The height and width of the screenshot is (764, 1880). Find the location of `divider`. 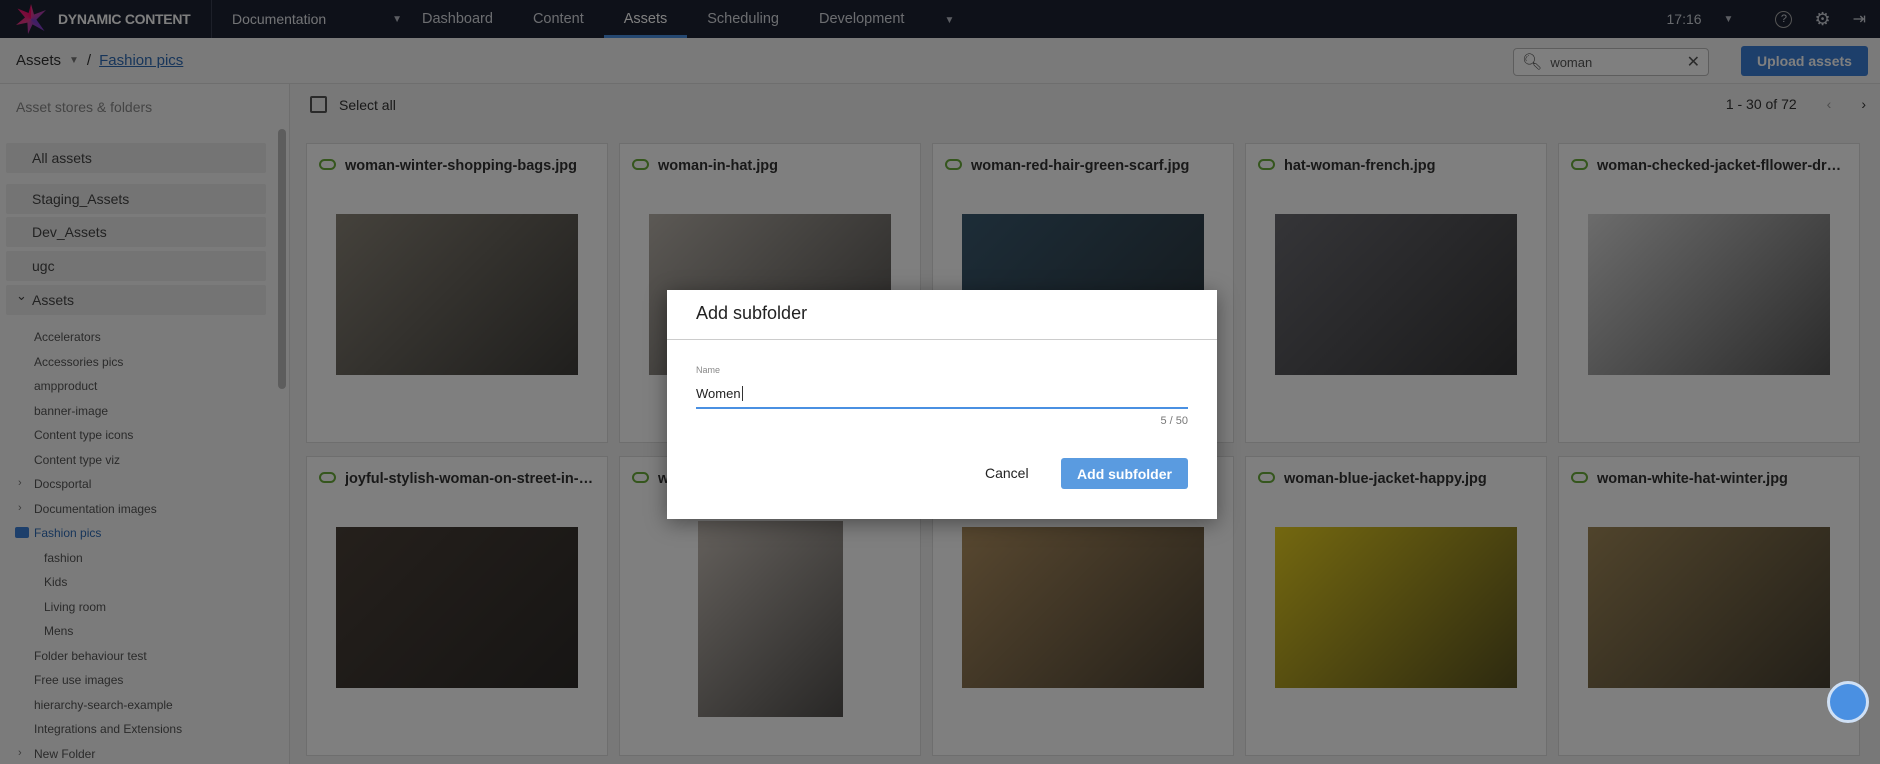

divider is located at coordinates (942, 339).